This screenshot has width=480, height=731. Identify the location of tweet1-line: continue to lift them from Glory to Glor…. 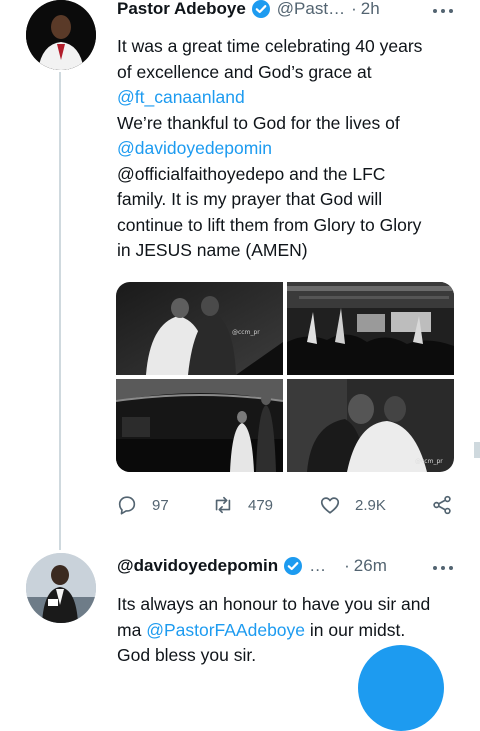
(269, 224).